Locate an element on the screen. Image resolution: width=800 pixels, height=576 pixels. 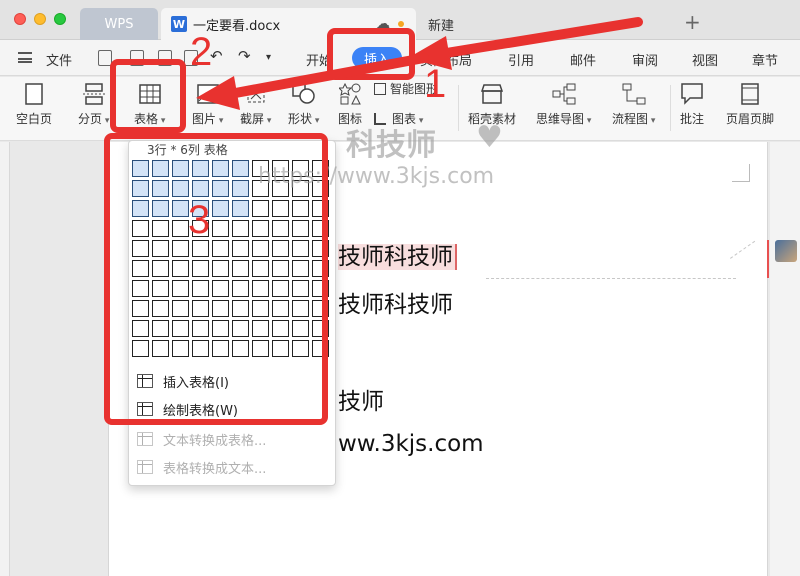
menu-mail: 邮件 is located at coordinates (583, 59).